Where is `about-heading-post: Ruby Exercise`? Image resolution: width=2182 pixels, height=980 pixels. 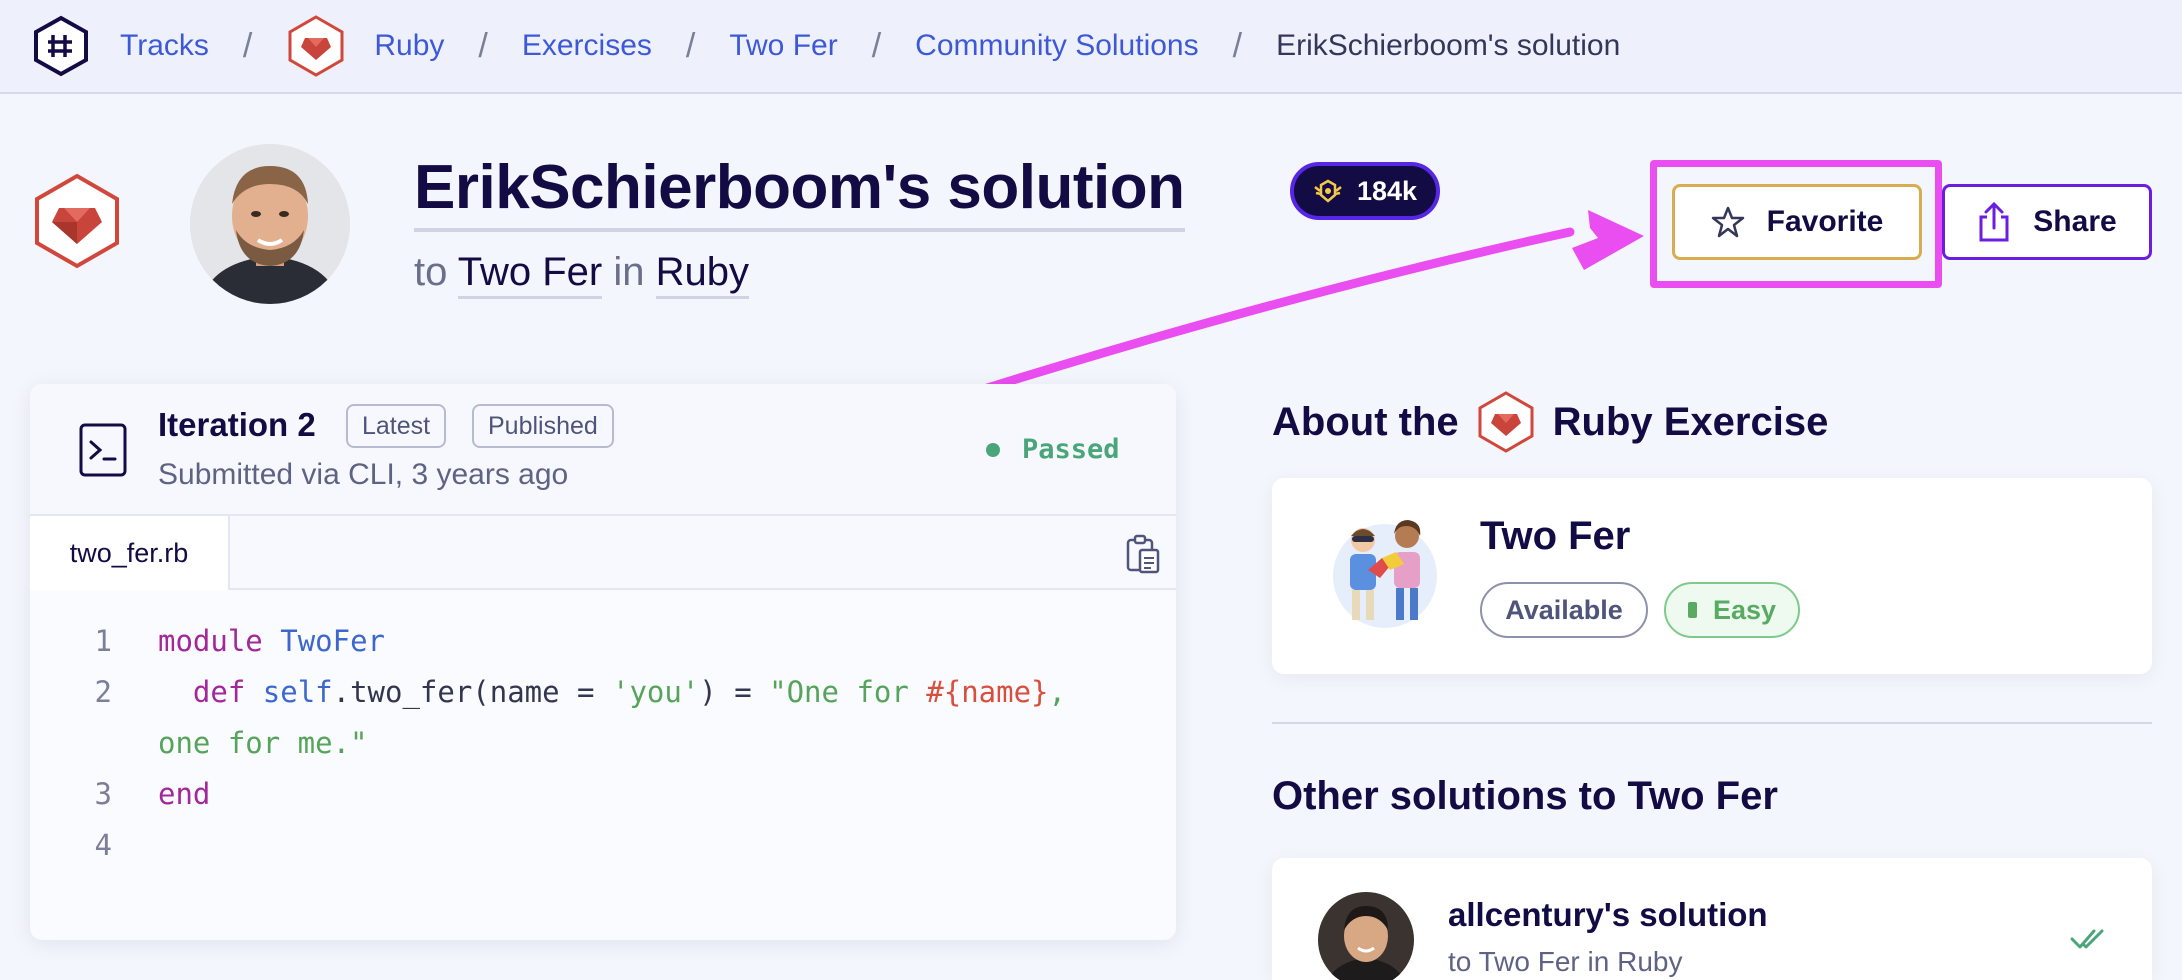 about-heading-post: Ruby Exercise is located at coordinates (1690, 421).